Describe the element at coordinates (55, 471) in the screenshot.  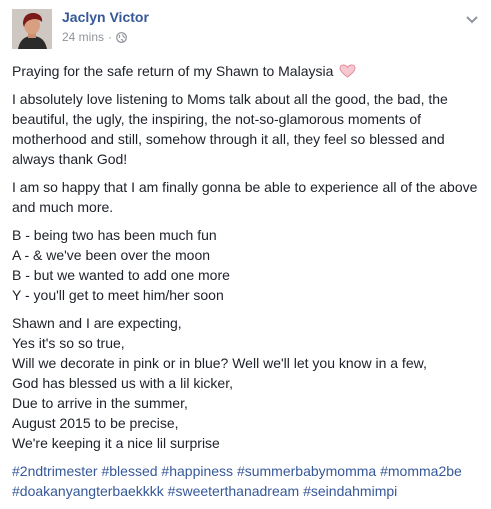
I see `hashtag-link: #2ndtrimester` at that location.